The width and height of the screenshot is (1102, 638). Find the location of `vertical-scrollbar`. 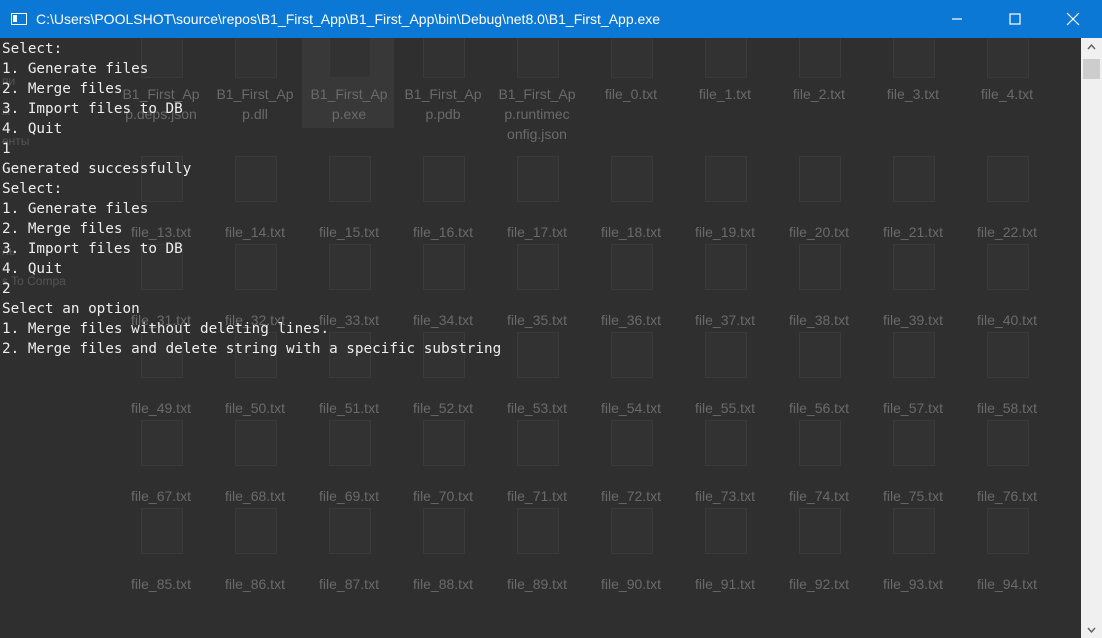

vertical-scrollbar is located at coordinates (1091, 338).